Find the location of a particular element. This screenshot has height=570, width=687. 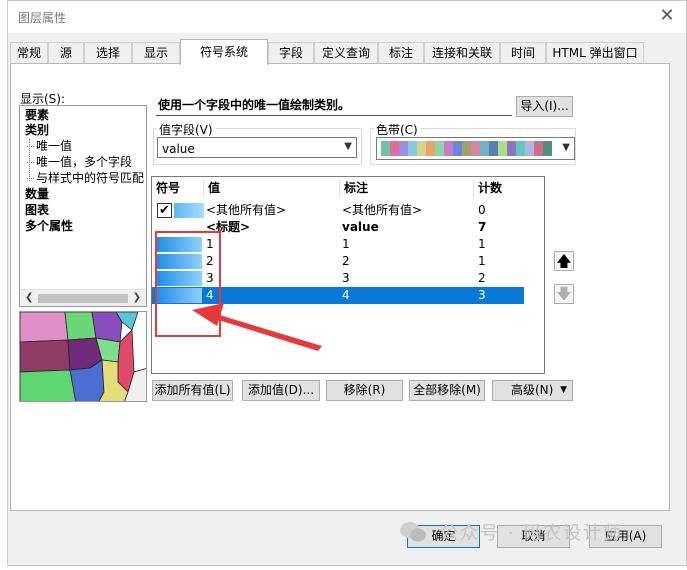

row-value: 2 is located at coordinates (210, 261).